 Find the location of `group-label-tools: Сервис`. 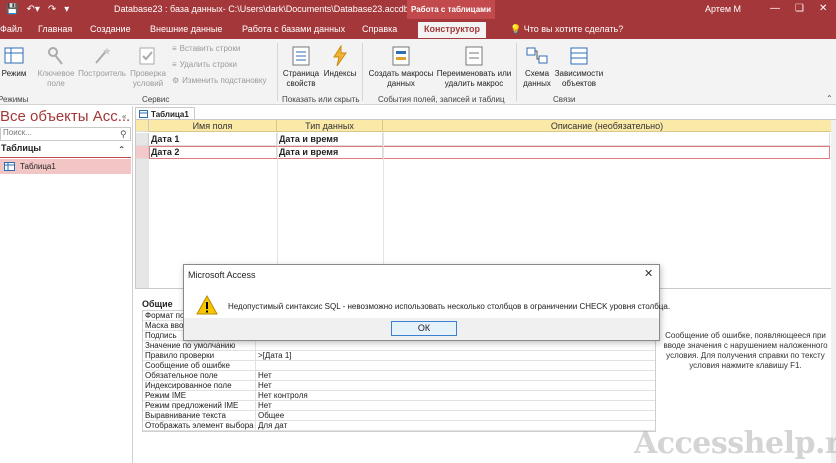

group-label-tools: Сервис is located at coordinates (156, 99).